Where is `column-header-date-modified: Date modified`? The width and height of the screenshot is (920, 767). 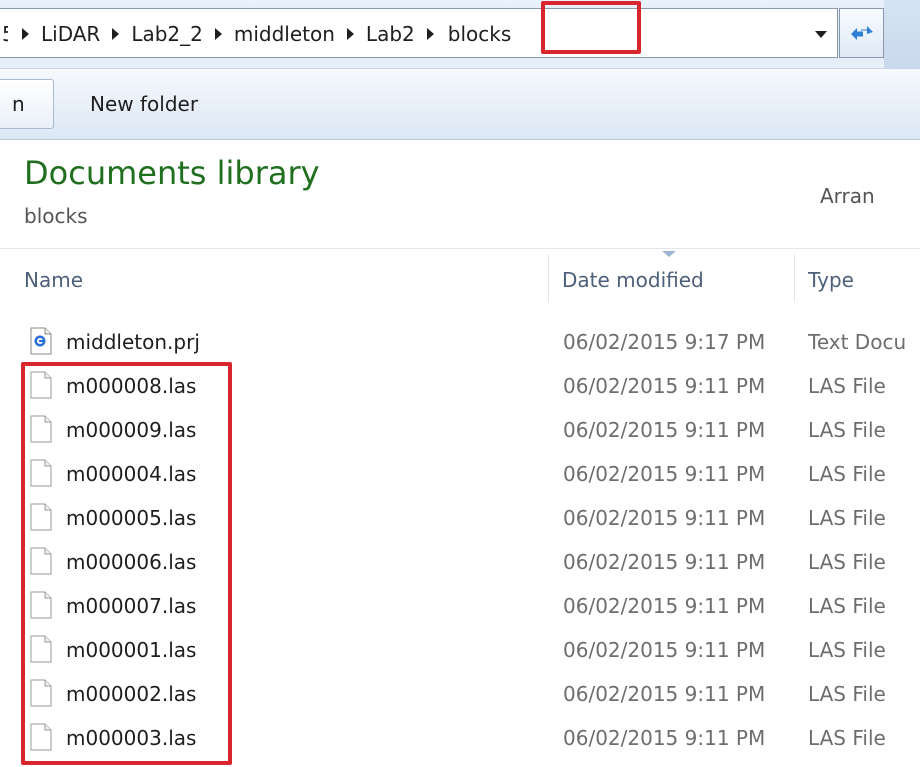
column-header-date-modified: Date modified is located at coordinates (678, 280).